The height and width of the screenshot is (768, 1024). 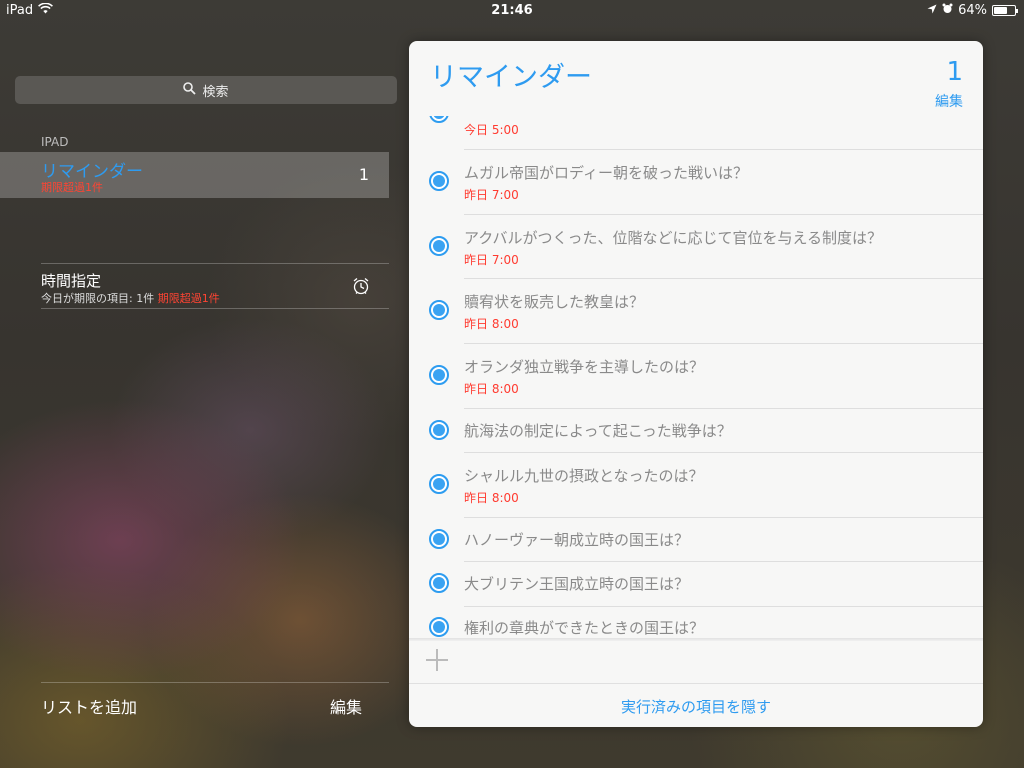 I want to click on reminder-title: シャルル九世の摂政となったのは？, so click(x=584, y=476).